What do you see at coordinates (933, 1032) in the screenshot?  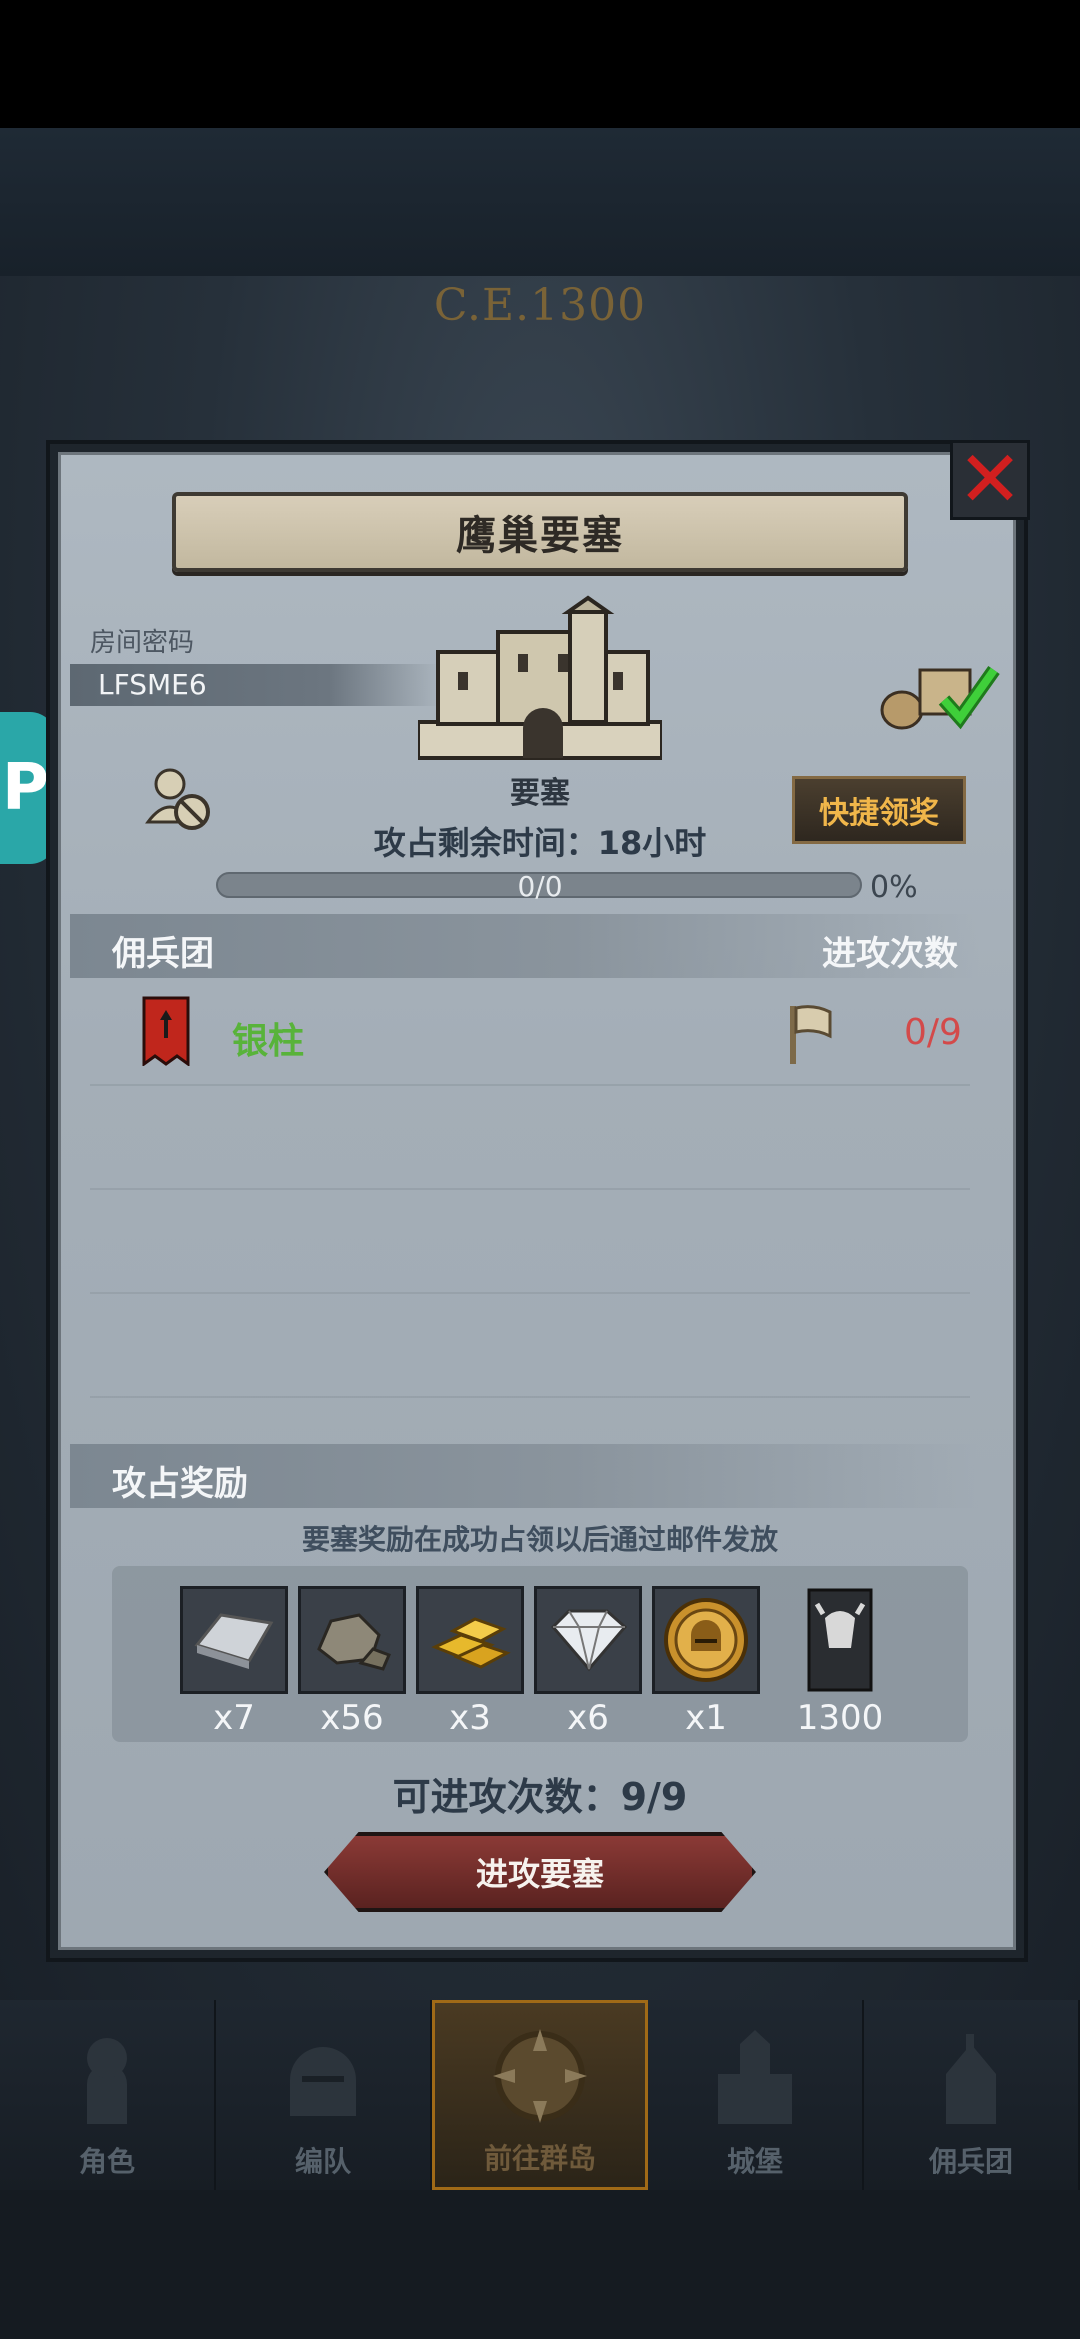 I see `legion-attack-count: 0/9` at bounding box center [933, 1032].